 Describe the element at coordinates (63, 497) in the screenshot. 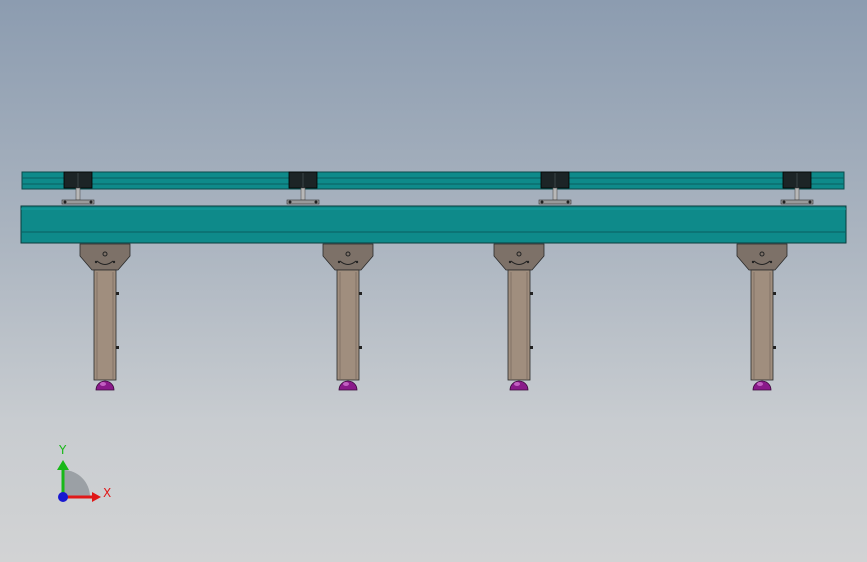

I see `z-axis-dot-icon` at that location.